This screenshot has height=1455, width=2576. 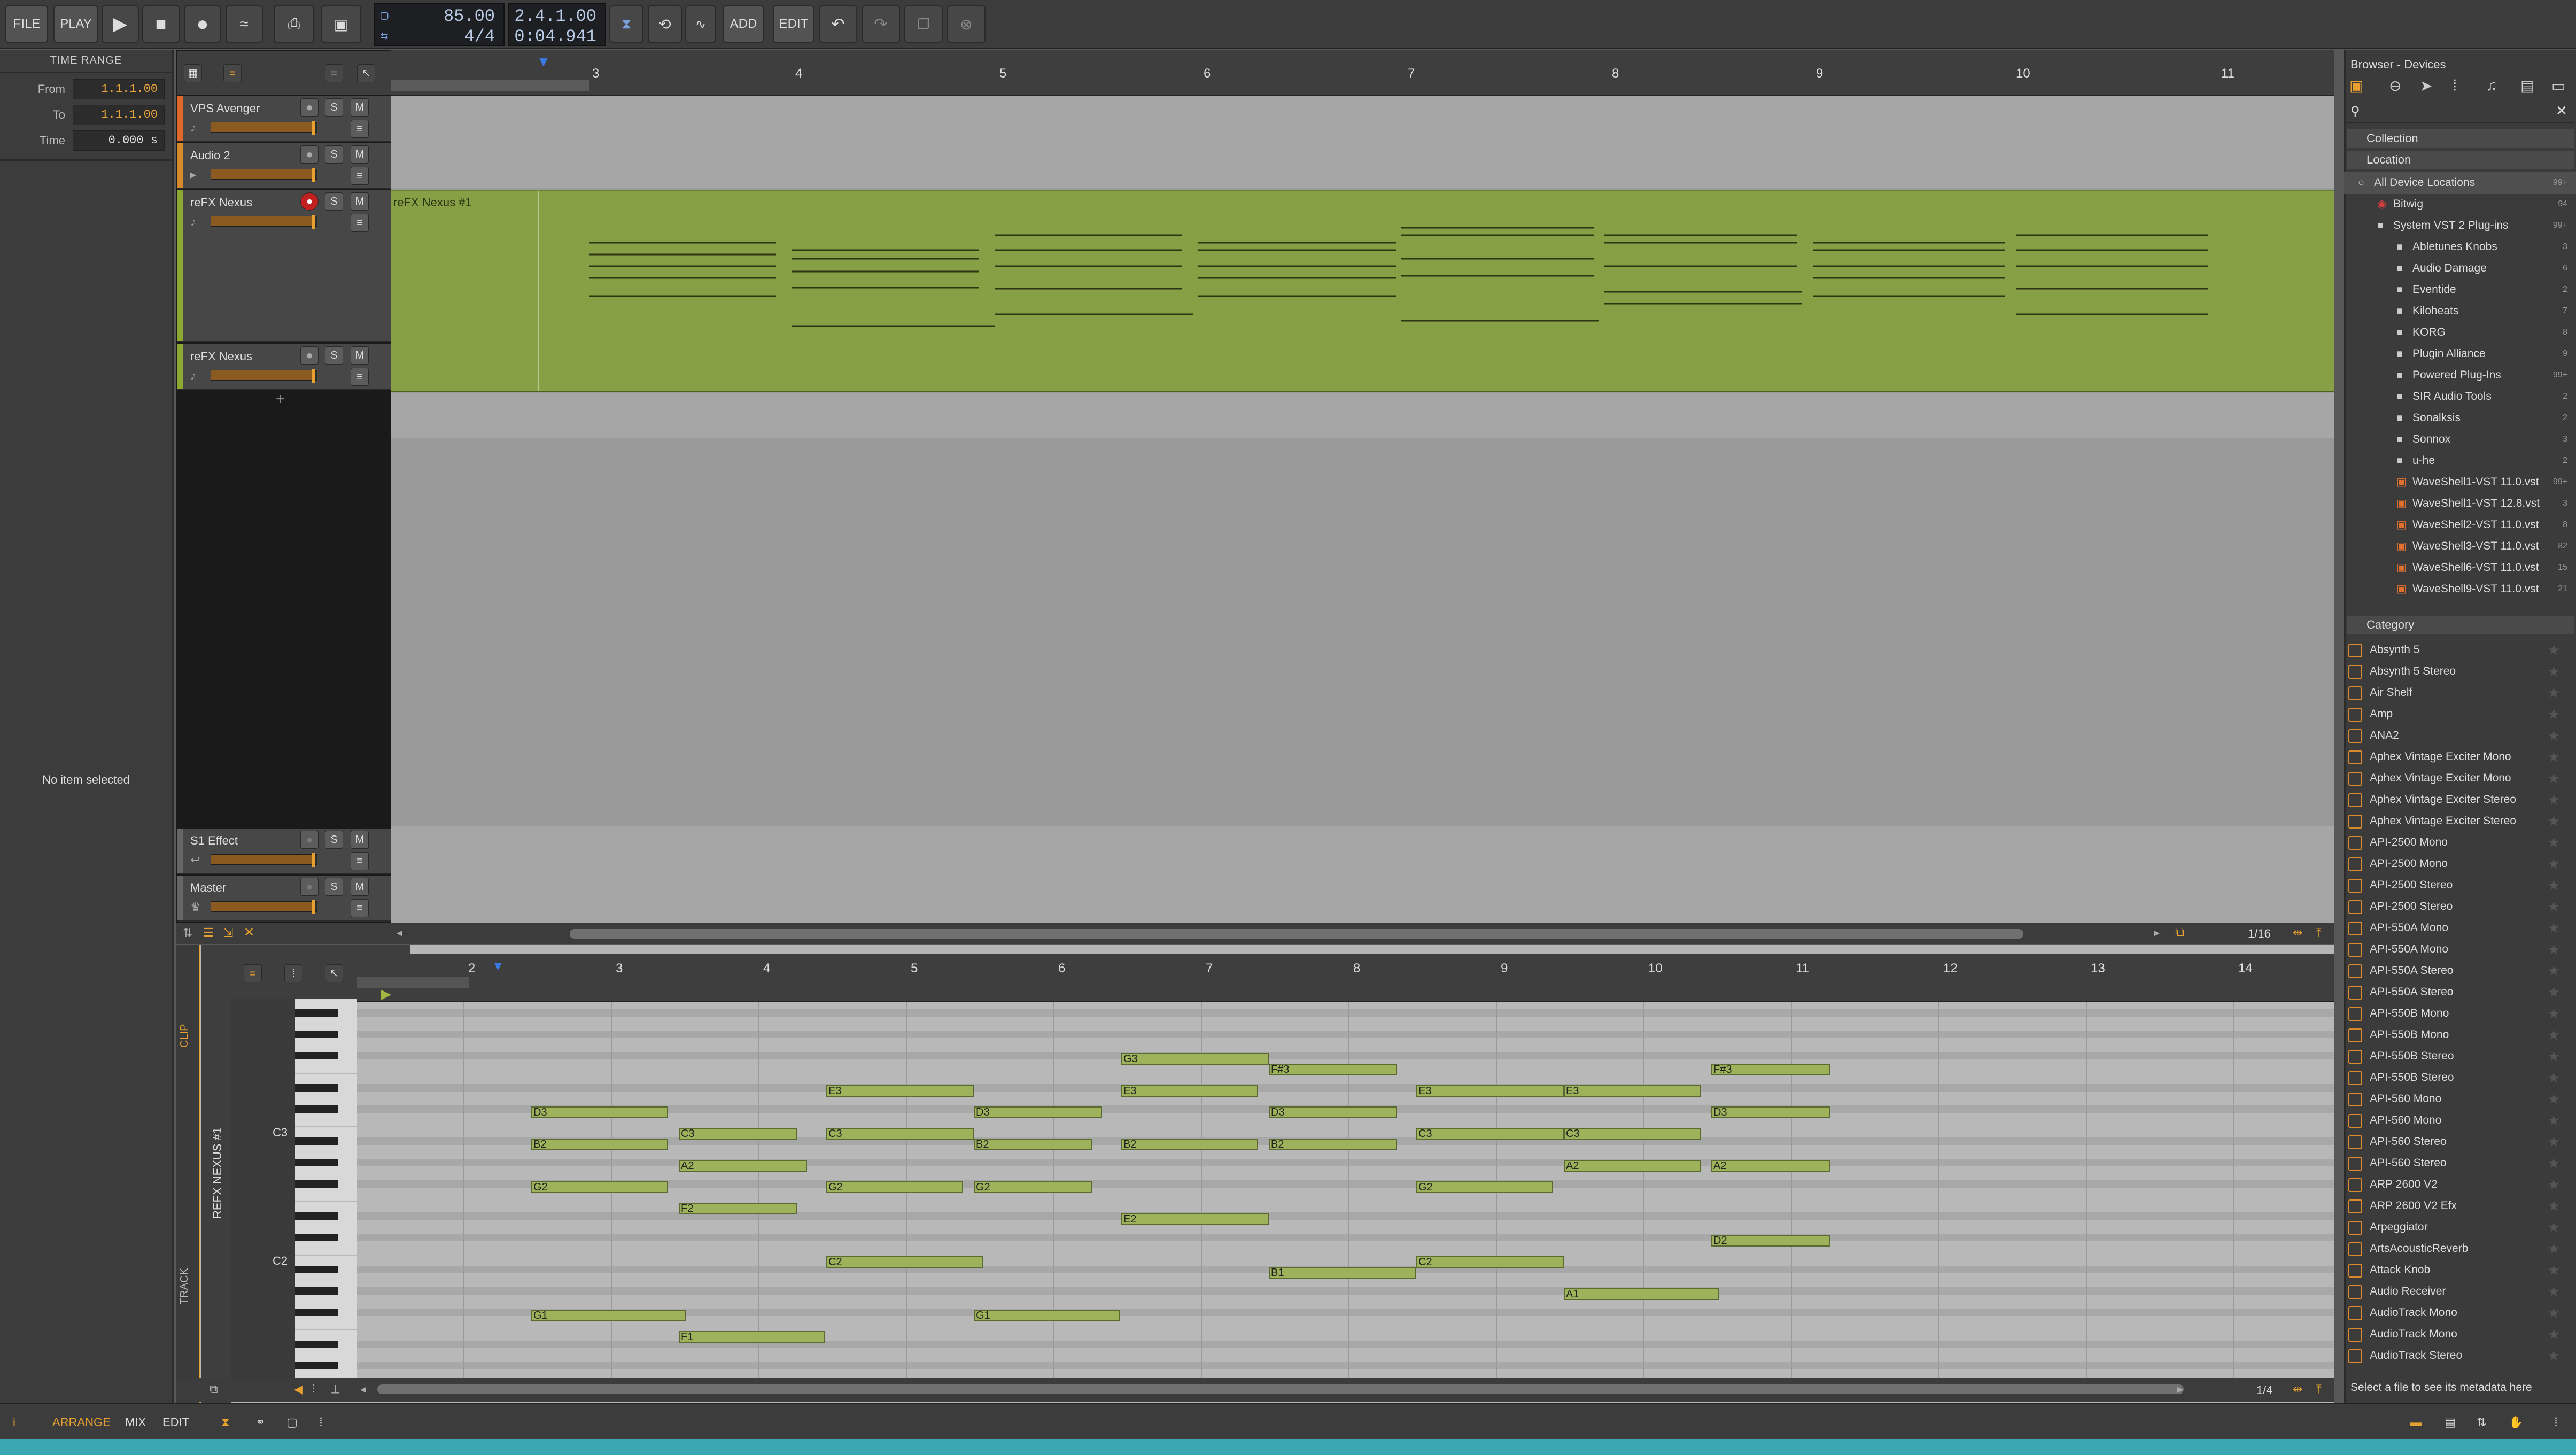 What do you see at coordinates (1195, 1059) in the screenshot?
I see `midi-note: G3` at bounding box center [1195, 1059].